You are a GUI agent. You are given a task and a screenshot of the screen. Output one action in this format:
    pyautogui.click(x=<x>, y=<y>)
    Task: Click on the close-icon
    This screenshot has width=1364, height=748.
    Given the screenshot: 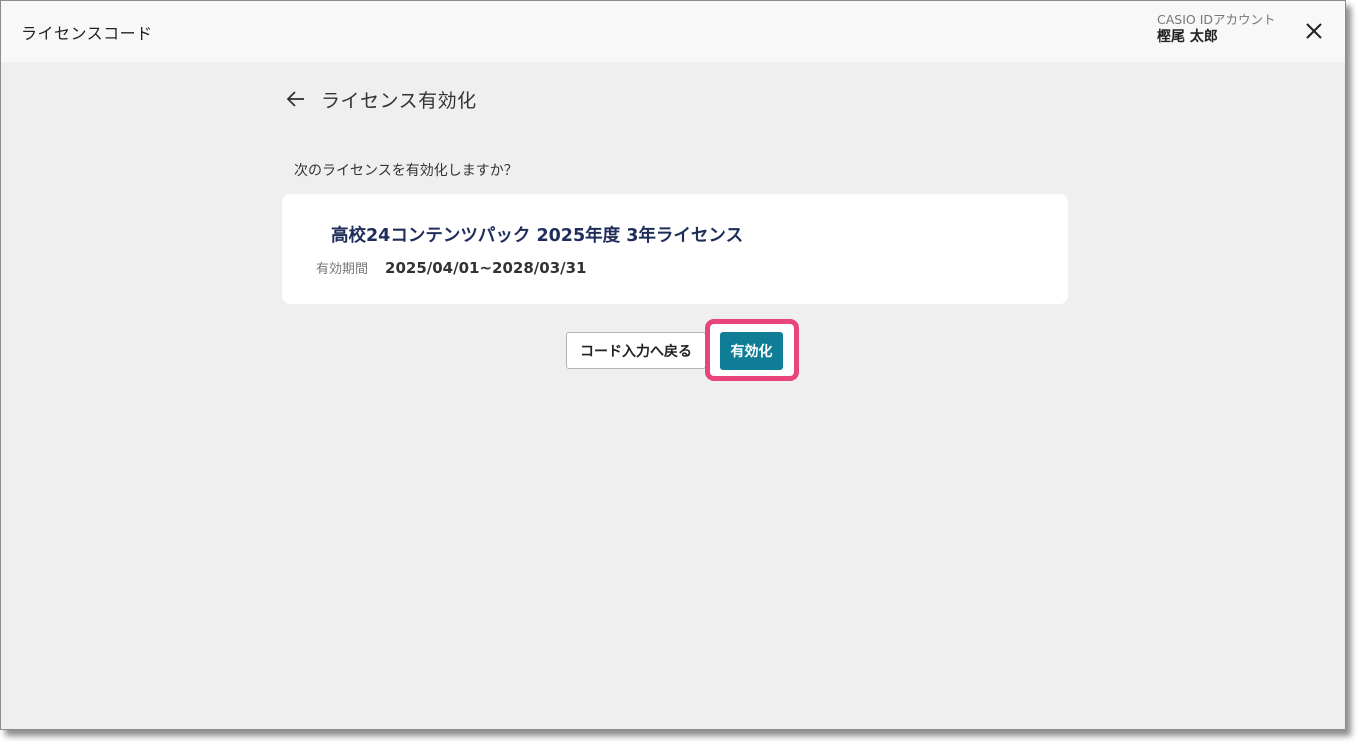 What is the action you would take?
    pyautogui.click(x=1314, y=31)
    